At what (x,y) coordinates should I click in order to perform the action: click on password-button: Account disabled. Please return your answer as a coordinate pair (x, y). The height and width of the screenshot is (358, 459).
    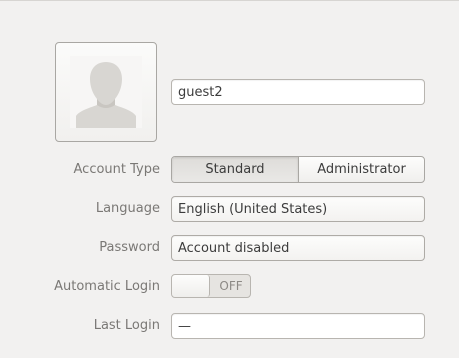
    Looking at the image, I should click on (298, 248).